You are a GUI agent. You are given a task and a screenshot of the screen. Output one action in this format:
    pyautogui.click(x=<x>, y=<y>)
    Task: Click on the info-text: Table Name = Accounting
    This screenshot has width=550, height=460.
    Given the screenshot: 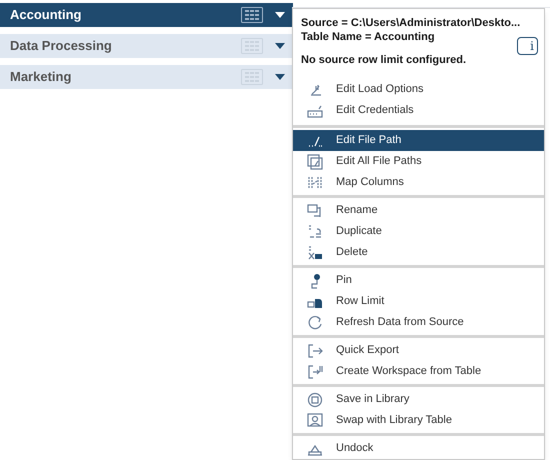 What is the action you would take?
    pyautogui.click(x=368, y=37)
    